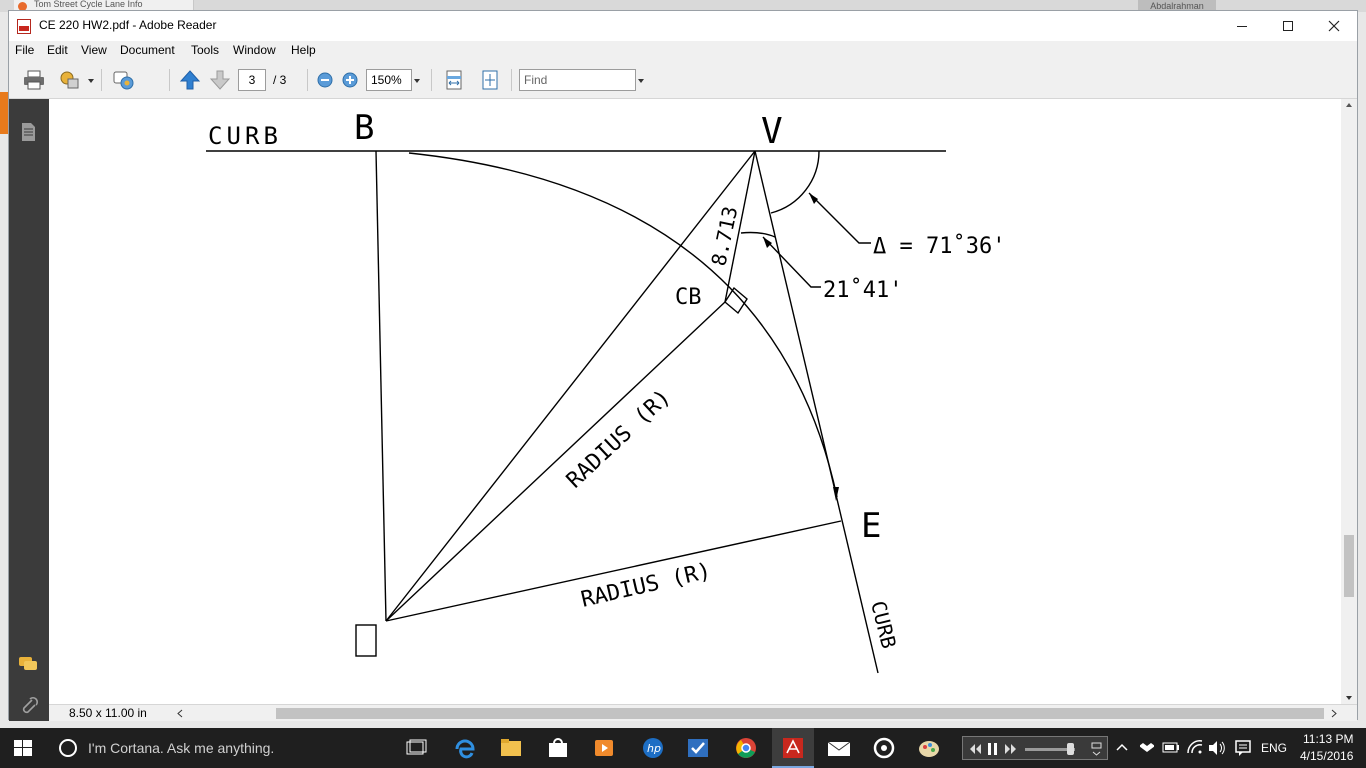 This screenshot has height=768, width=1366. I want to click on clock-date: 4/15/2016, so click(1326, 756).